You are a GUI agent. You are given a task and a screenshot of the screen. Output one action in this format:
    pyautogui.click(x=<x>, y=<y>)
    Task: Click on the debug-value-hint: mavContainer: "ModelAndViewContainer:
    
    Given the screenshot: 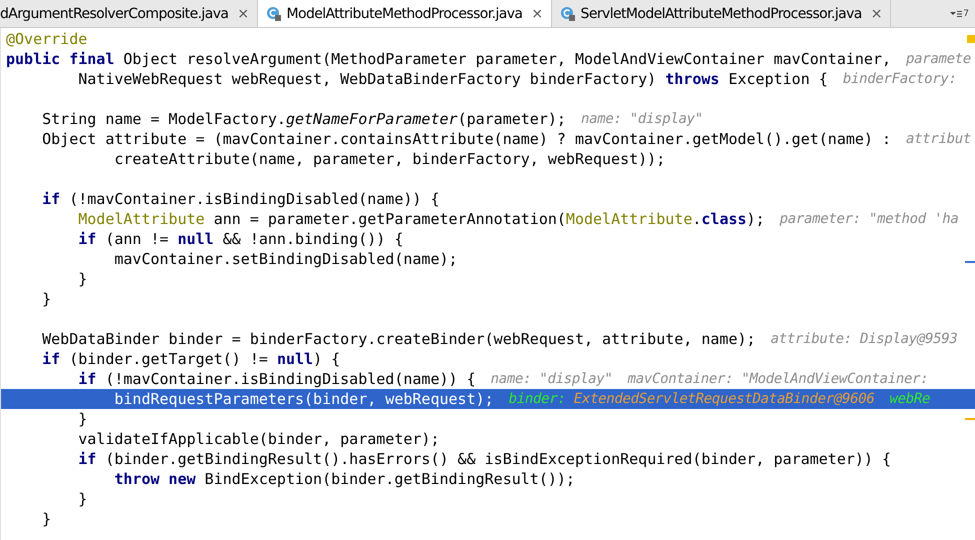 What is the action you would take?
    pyautogui.click(x=778, y=379)
    